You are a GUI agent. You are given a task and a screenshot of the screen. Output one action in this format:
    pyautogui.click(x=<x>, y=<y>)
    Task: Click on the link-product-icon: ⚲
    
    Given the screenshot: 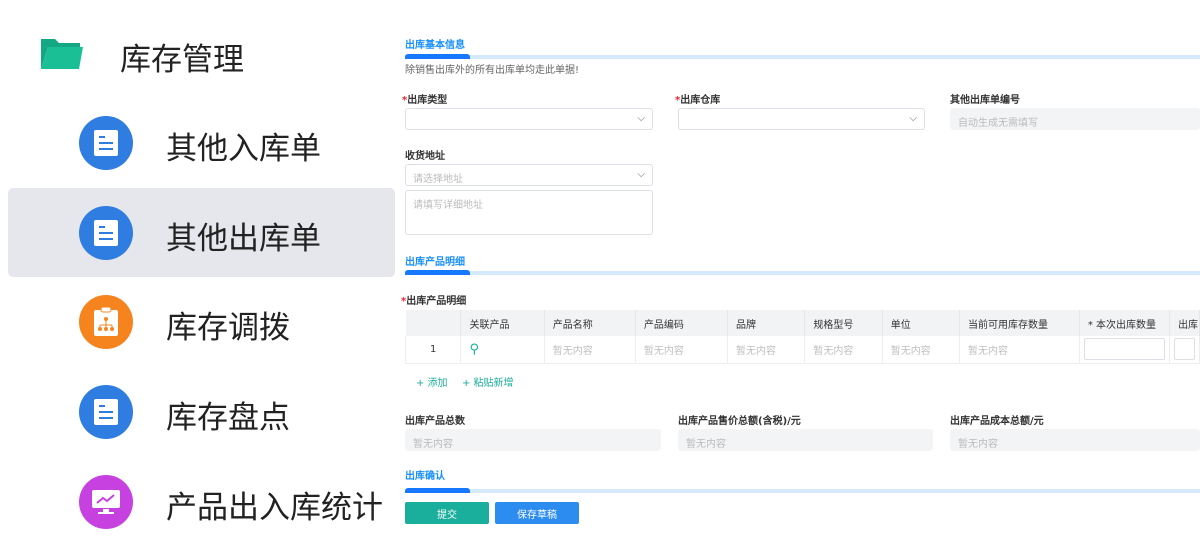 What is the action you would take?
    pyautogui.click(x=502, y=350)
    